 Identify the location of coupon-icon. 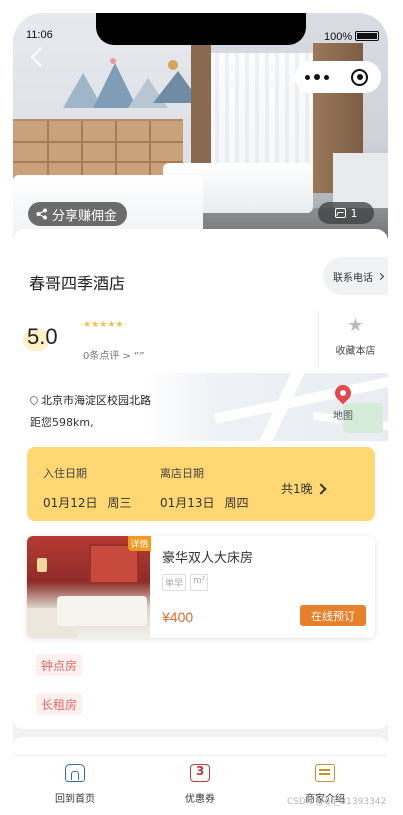
(200, 773).